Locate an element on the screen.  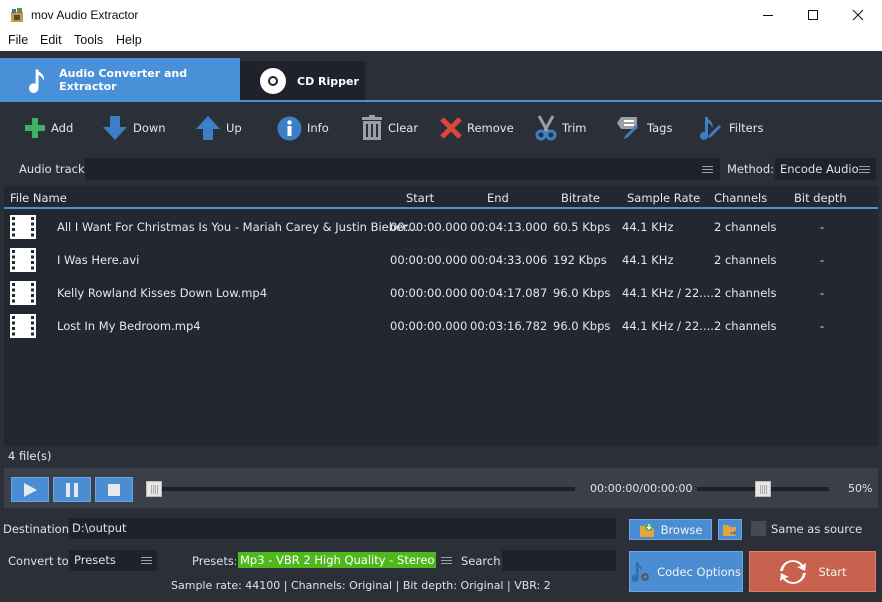
tag-edit-icon is located at coordinates (627, 128).